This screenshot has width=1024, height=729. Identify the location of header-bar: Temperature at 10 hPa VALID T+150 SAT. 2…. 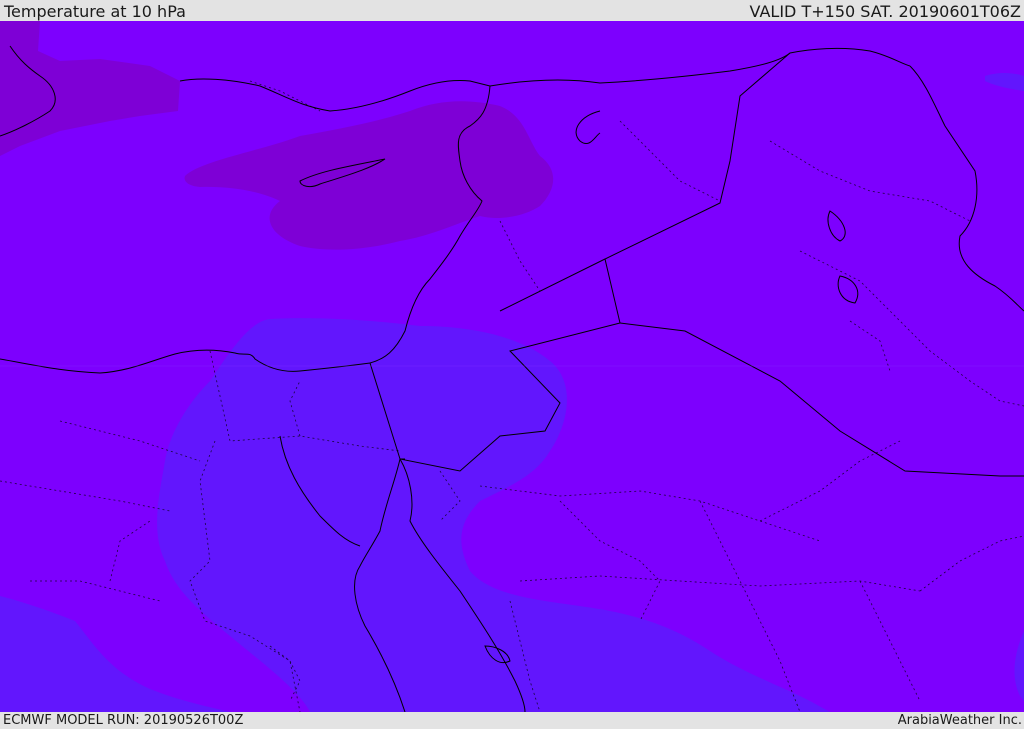
(512, 10).